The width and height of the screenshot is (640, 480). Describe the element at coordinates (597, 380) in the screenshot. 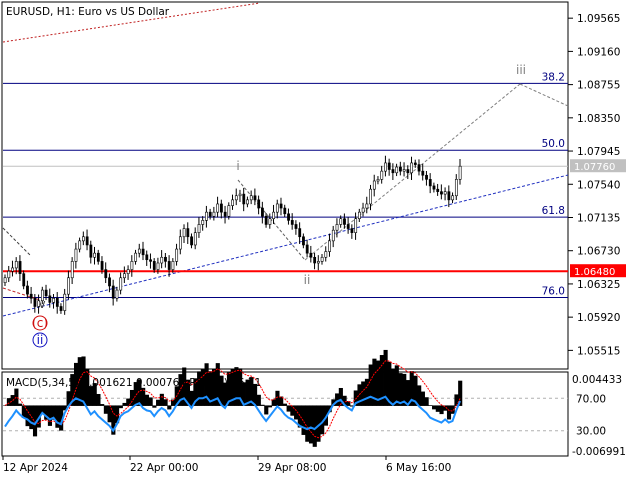

I see `indicator-tick-label: 0.004433` at that location.